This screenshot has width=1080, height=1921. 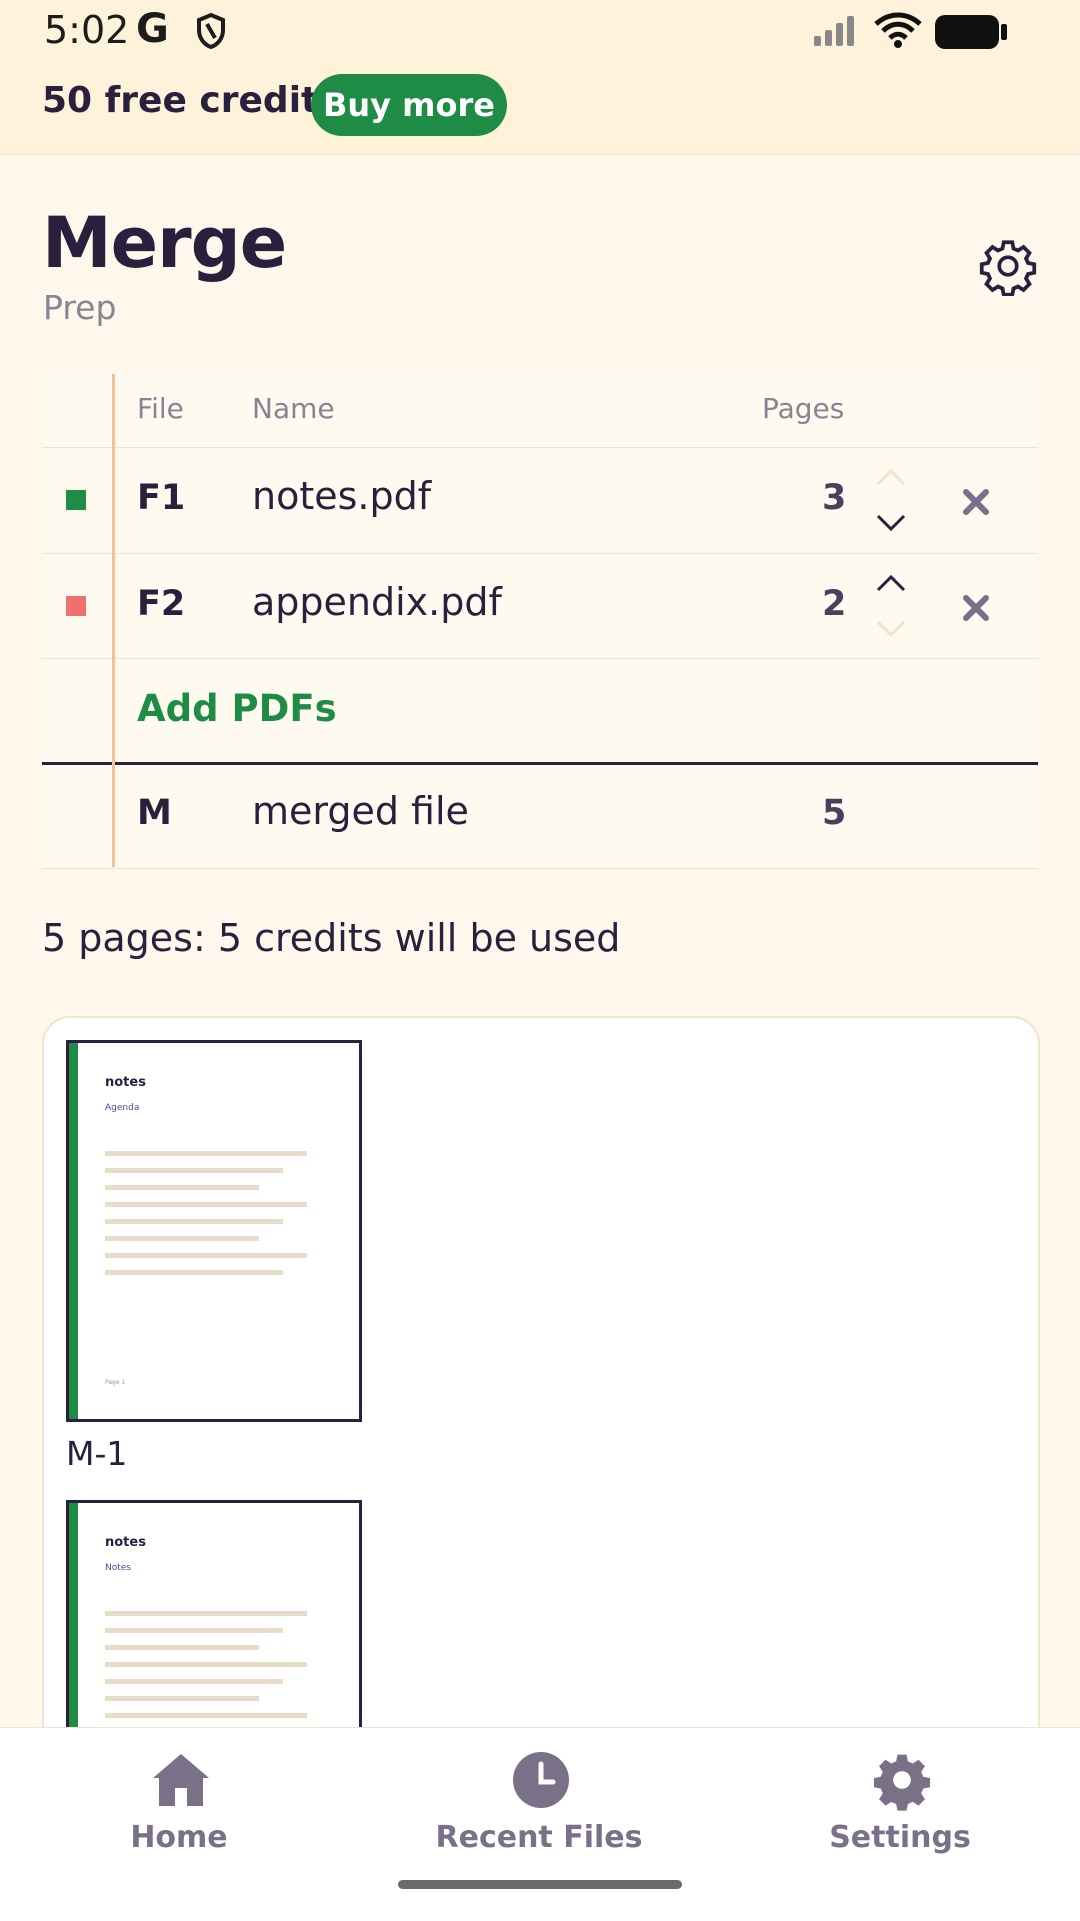 What do you see at coordinates (181, 1780) in the screenshot?
I see `home-icon` at bounding box center [181, 1780].